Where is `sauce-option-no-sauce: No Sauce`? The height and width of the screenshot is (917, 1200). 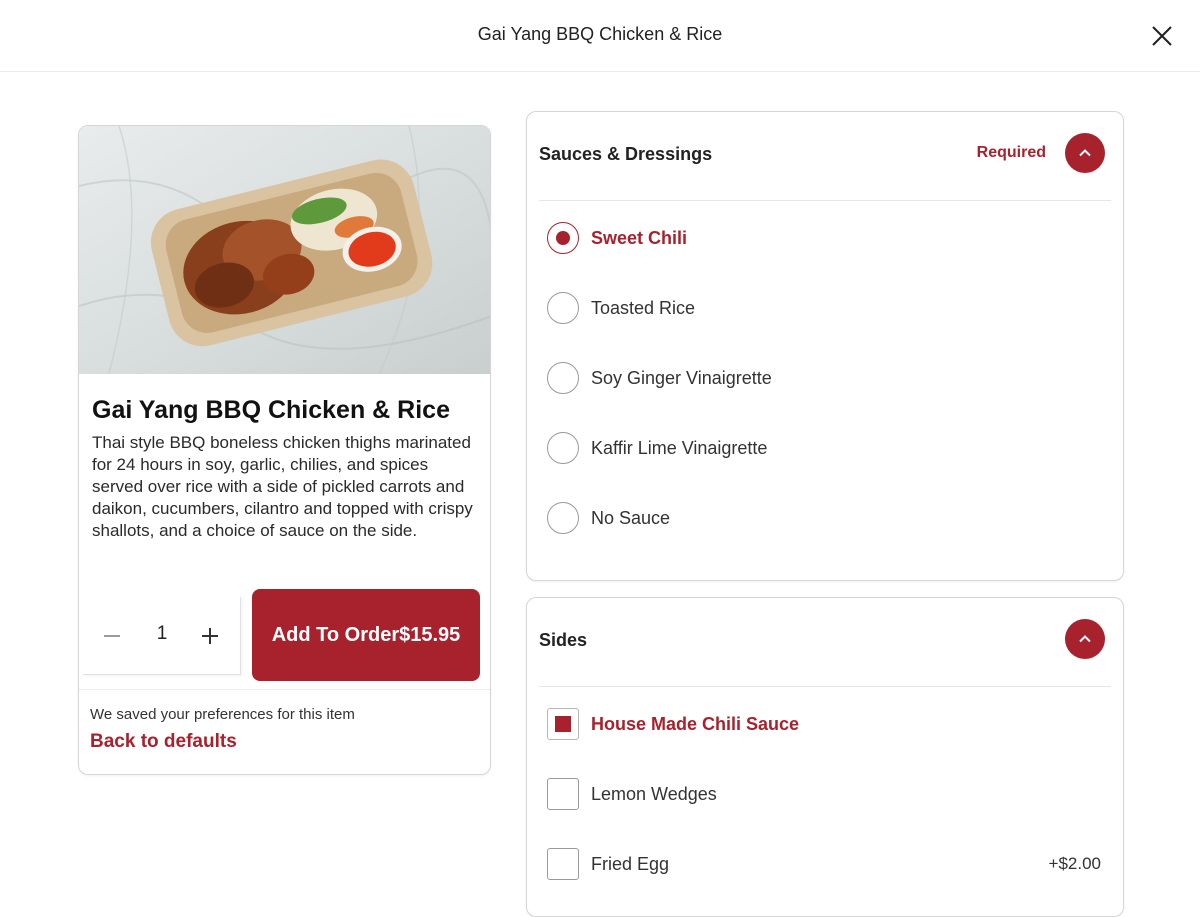 sauce-option-no-sauce: No Sauce is located at coordinates (825, 518).